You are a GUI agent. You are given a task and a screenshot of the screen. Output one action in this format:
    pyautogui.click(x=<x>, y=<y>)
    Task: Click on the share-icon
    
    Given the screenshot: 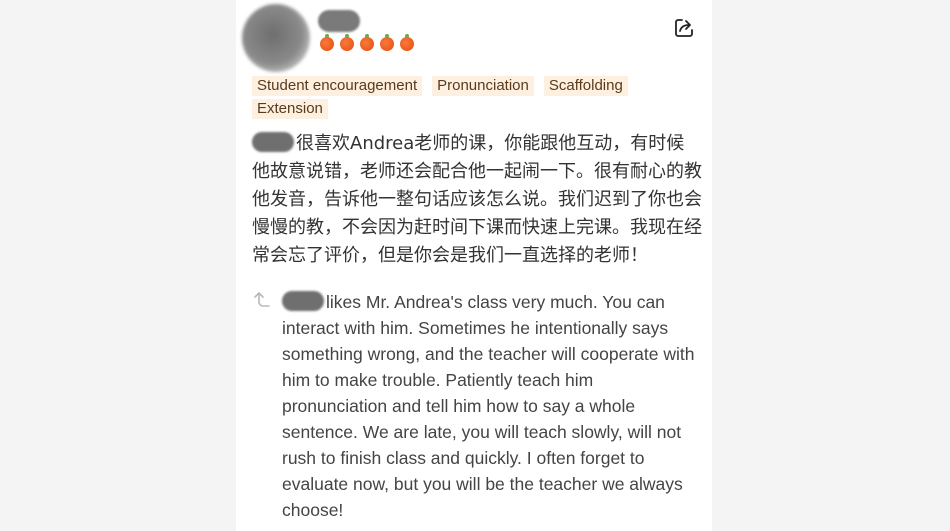 What is the action you would take?
    pyautogui.click(x=684, y=28)
    